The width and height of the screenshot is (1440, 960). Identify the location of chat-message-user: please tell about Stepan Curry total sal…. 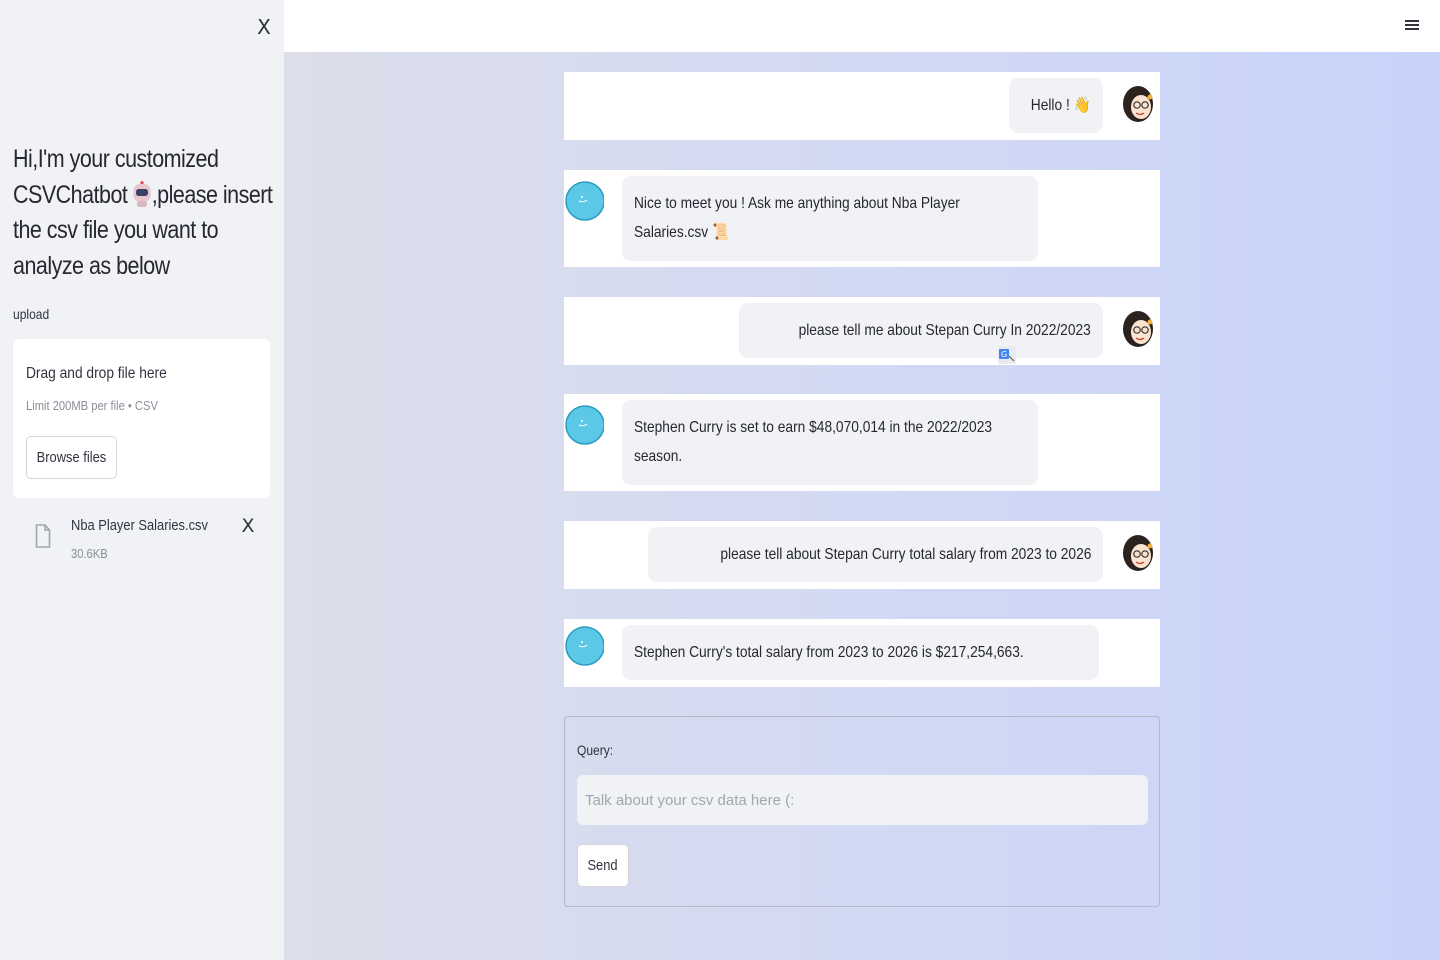
(862, 555).